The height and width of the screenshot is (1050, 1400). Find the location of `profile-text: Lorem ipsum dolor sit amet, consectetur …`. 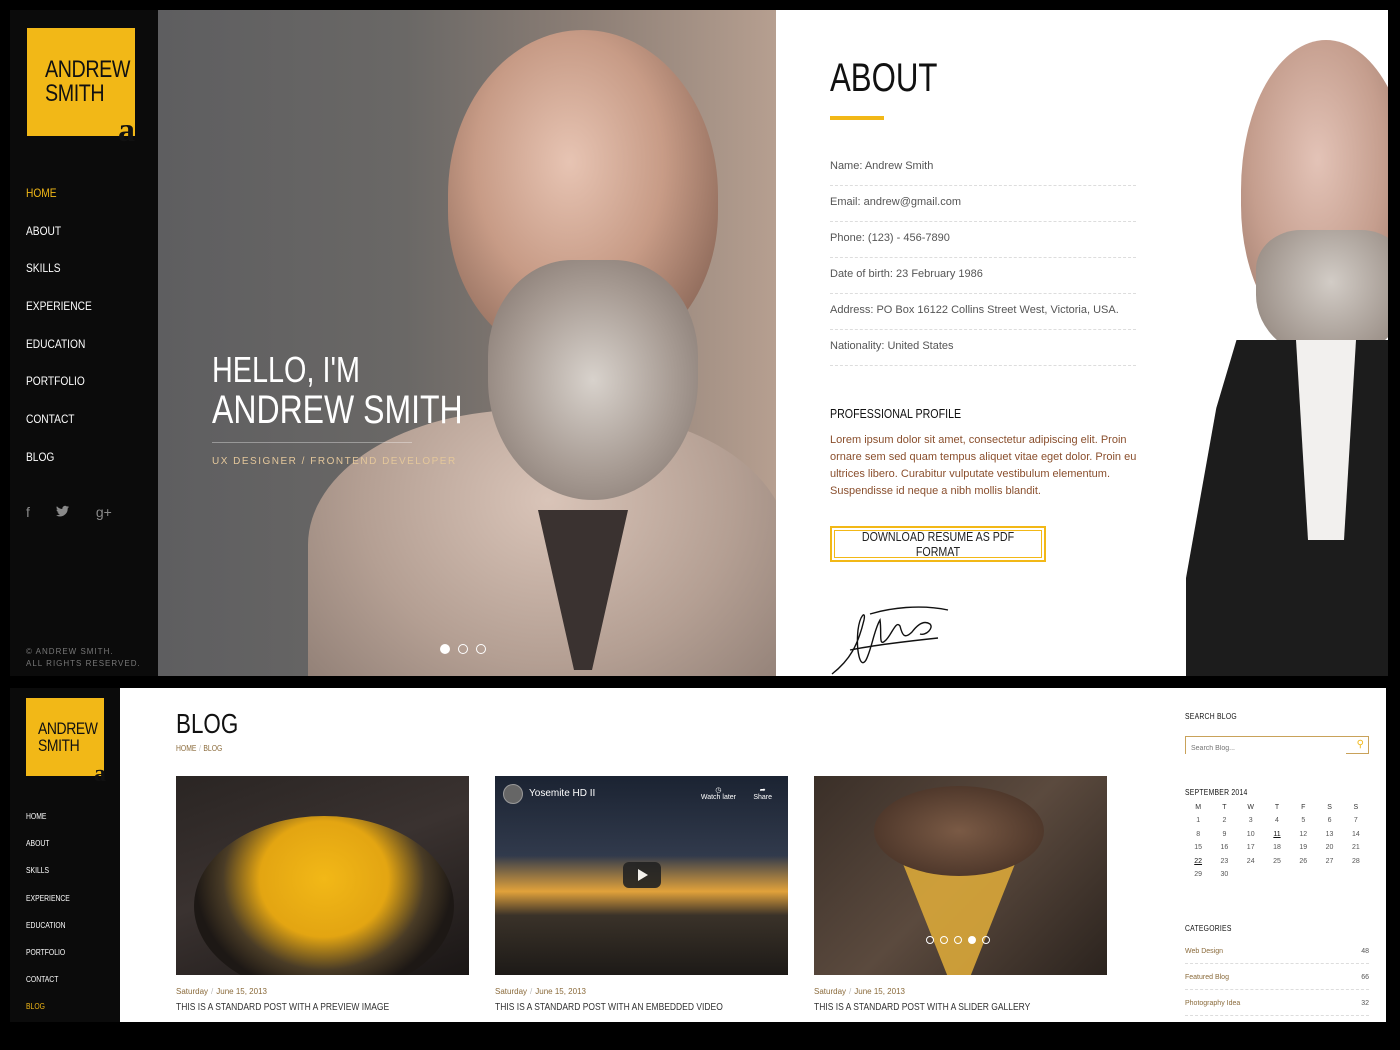

profile-text: Lorem ipsum dolor sit amet, consectetur … is located at coordinates (983, 465).